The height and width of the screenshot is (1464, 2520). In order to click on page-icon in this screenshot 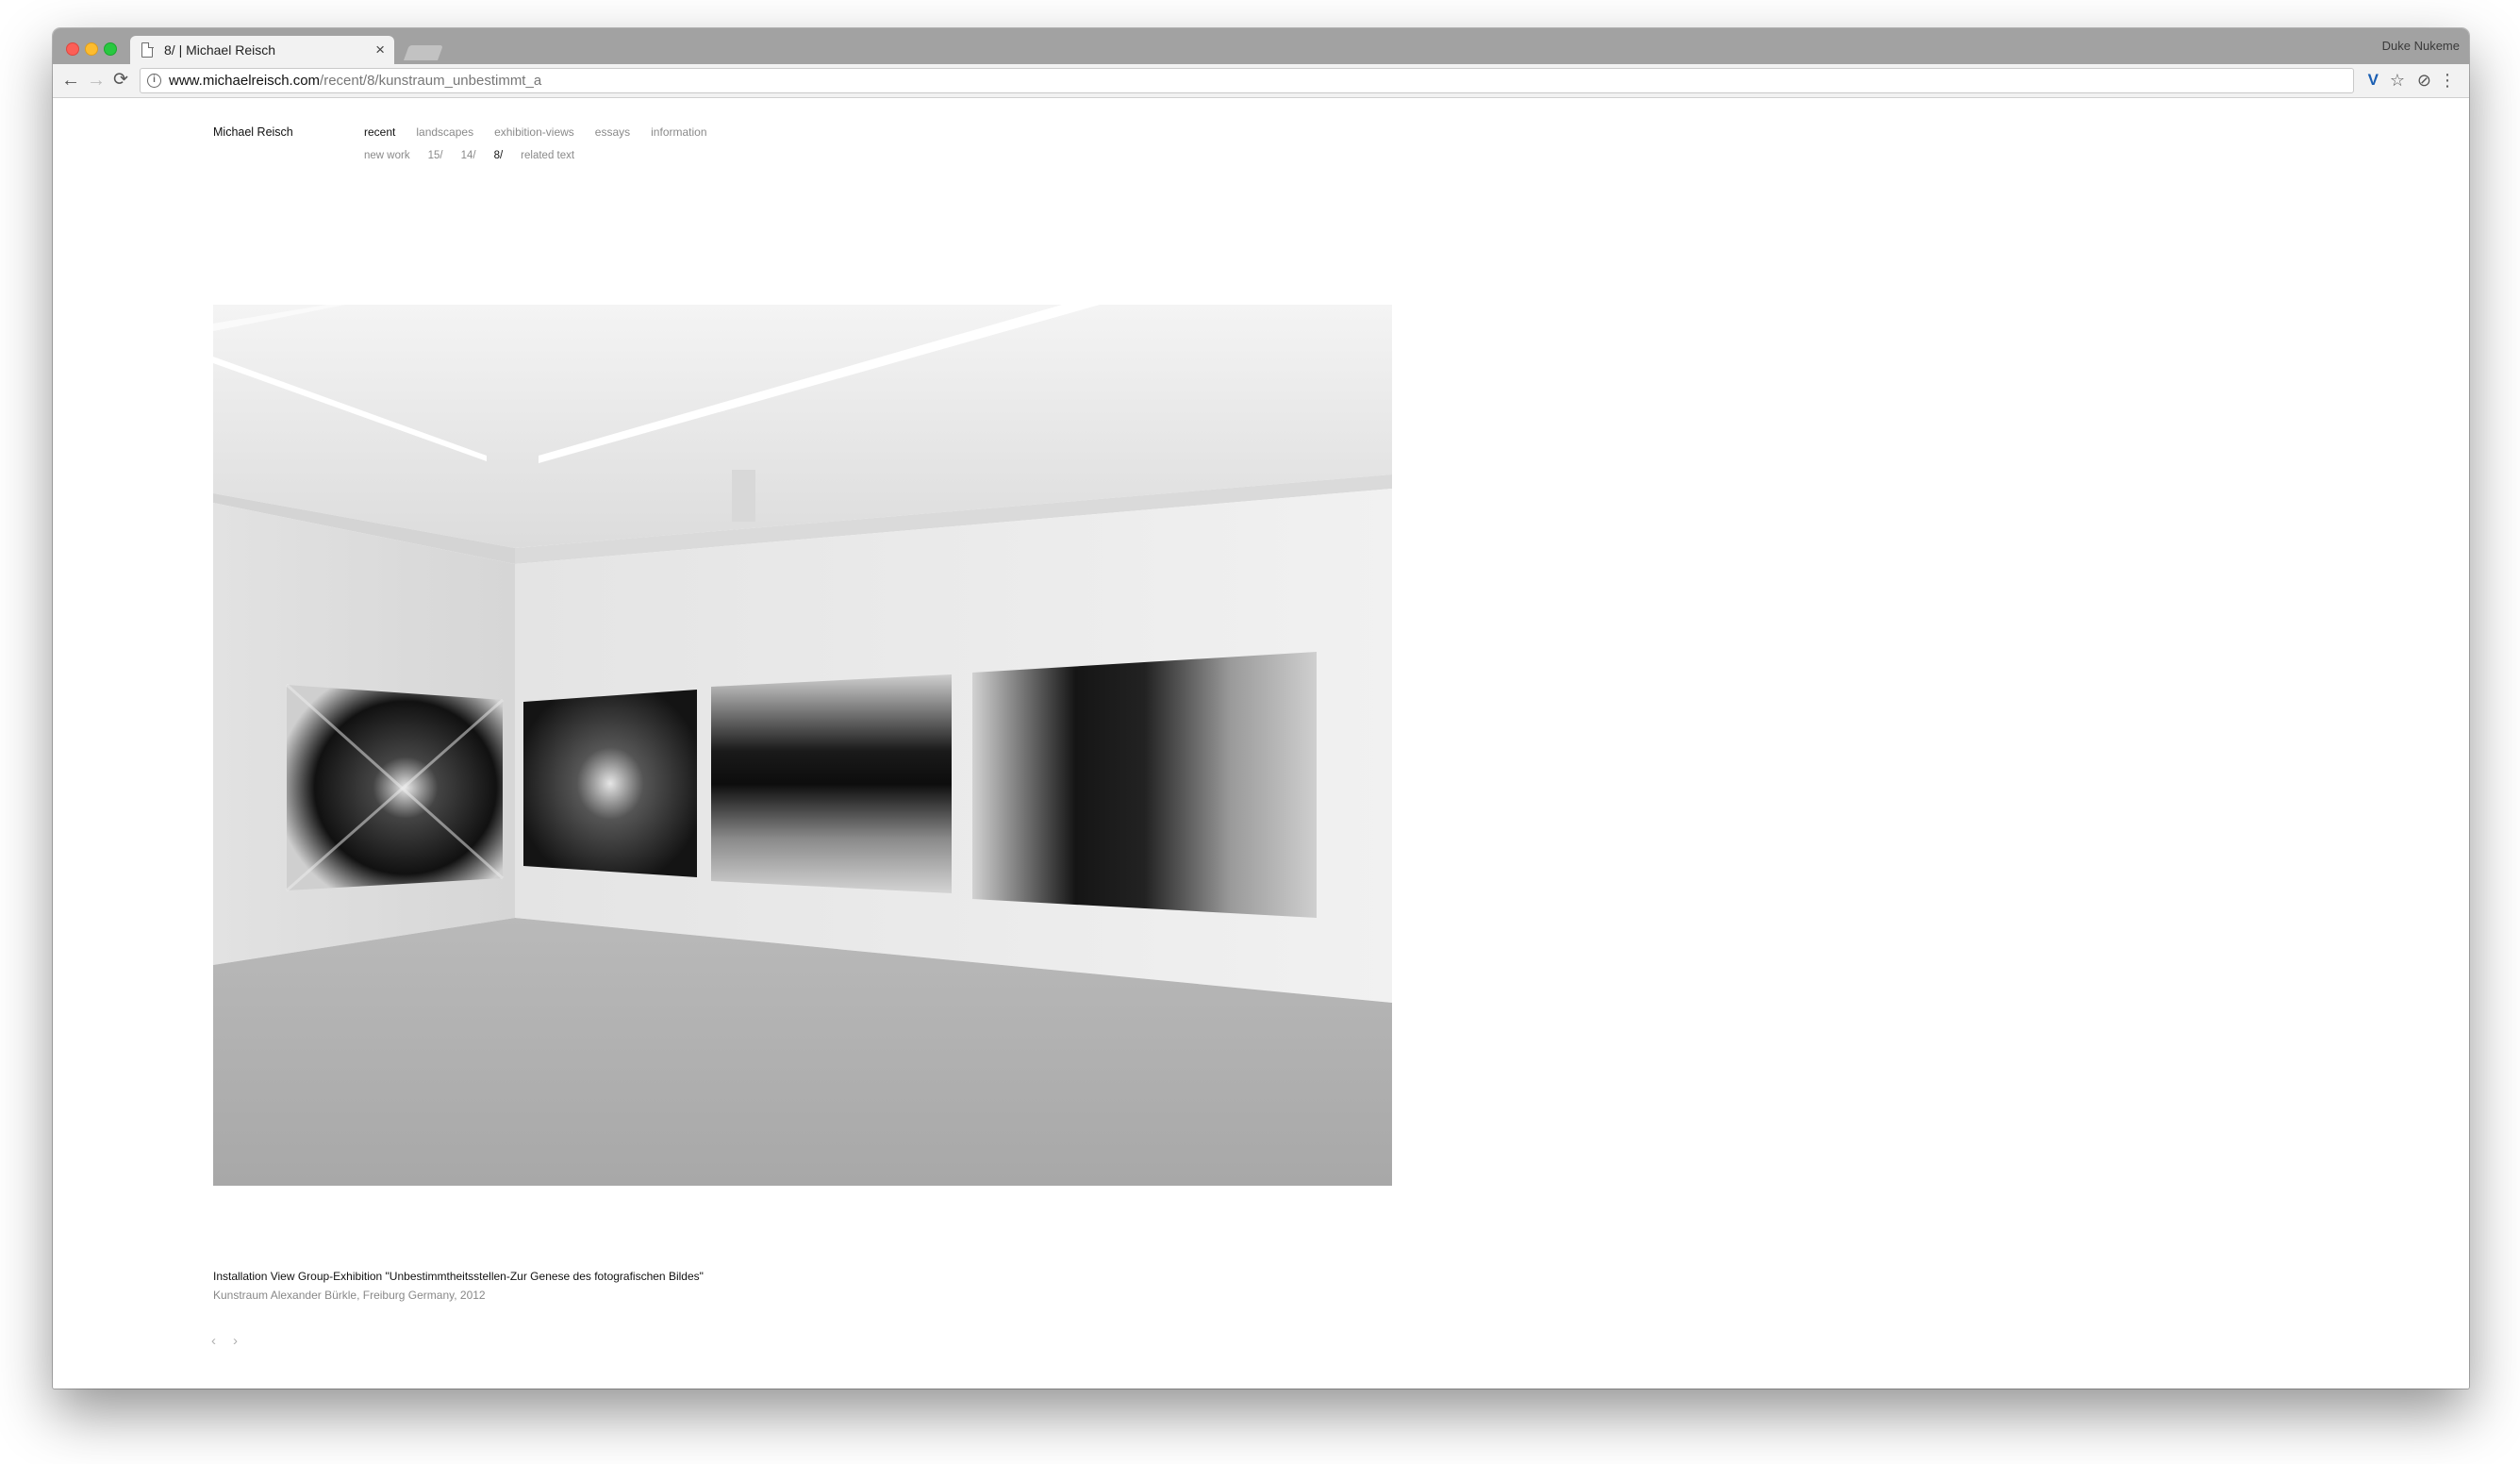, I will do `click(147, 50)`.